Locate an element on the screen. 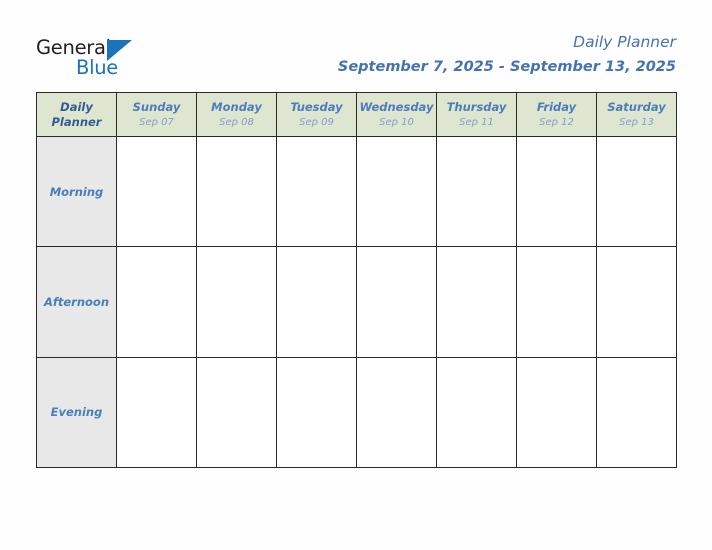 This screenshot has height=550, width=712. planner-cell-evening-saturday is located at coordinates (636, 412).